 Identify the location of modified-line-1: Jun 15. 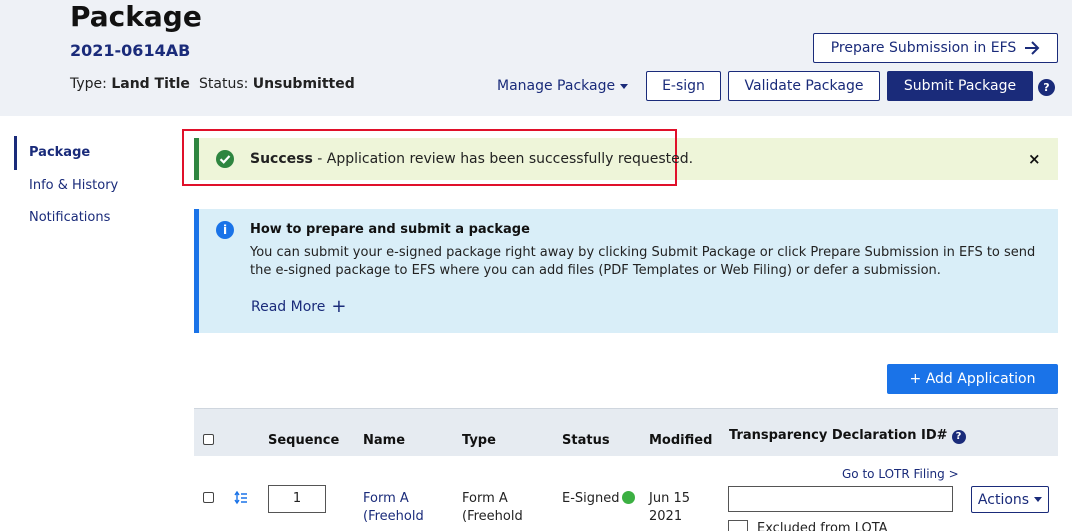
(669, 498).